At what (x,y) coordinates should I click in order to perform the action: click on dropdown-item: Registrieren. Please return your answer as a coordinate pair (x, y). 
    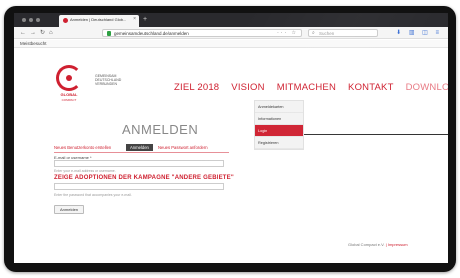
    Looking at the image, I should click on (279, 143).